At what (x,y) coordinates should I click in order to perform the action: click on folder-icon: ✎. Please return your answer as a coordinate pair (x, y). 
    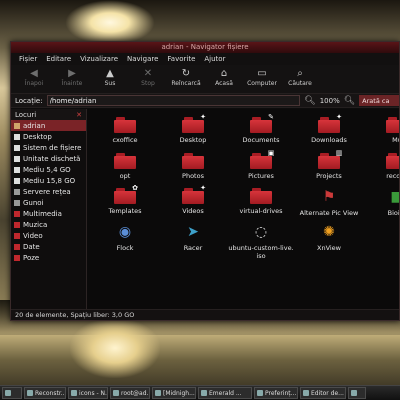
    Looking at the image, I should click on (262, 123).